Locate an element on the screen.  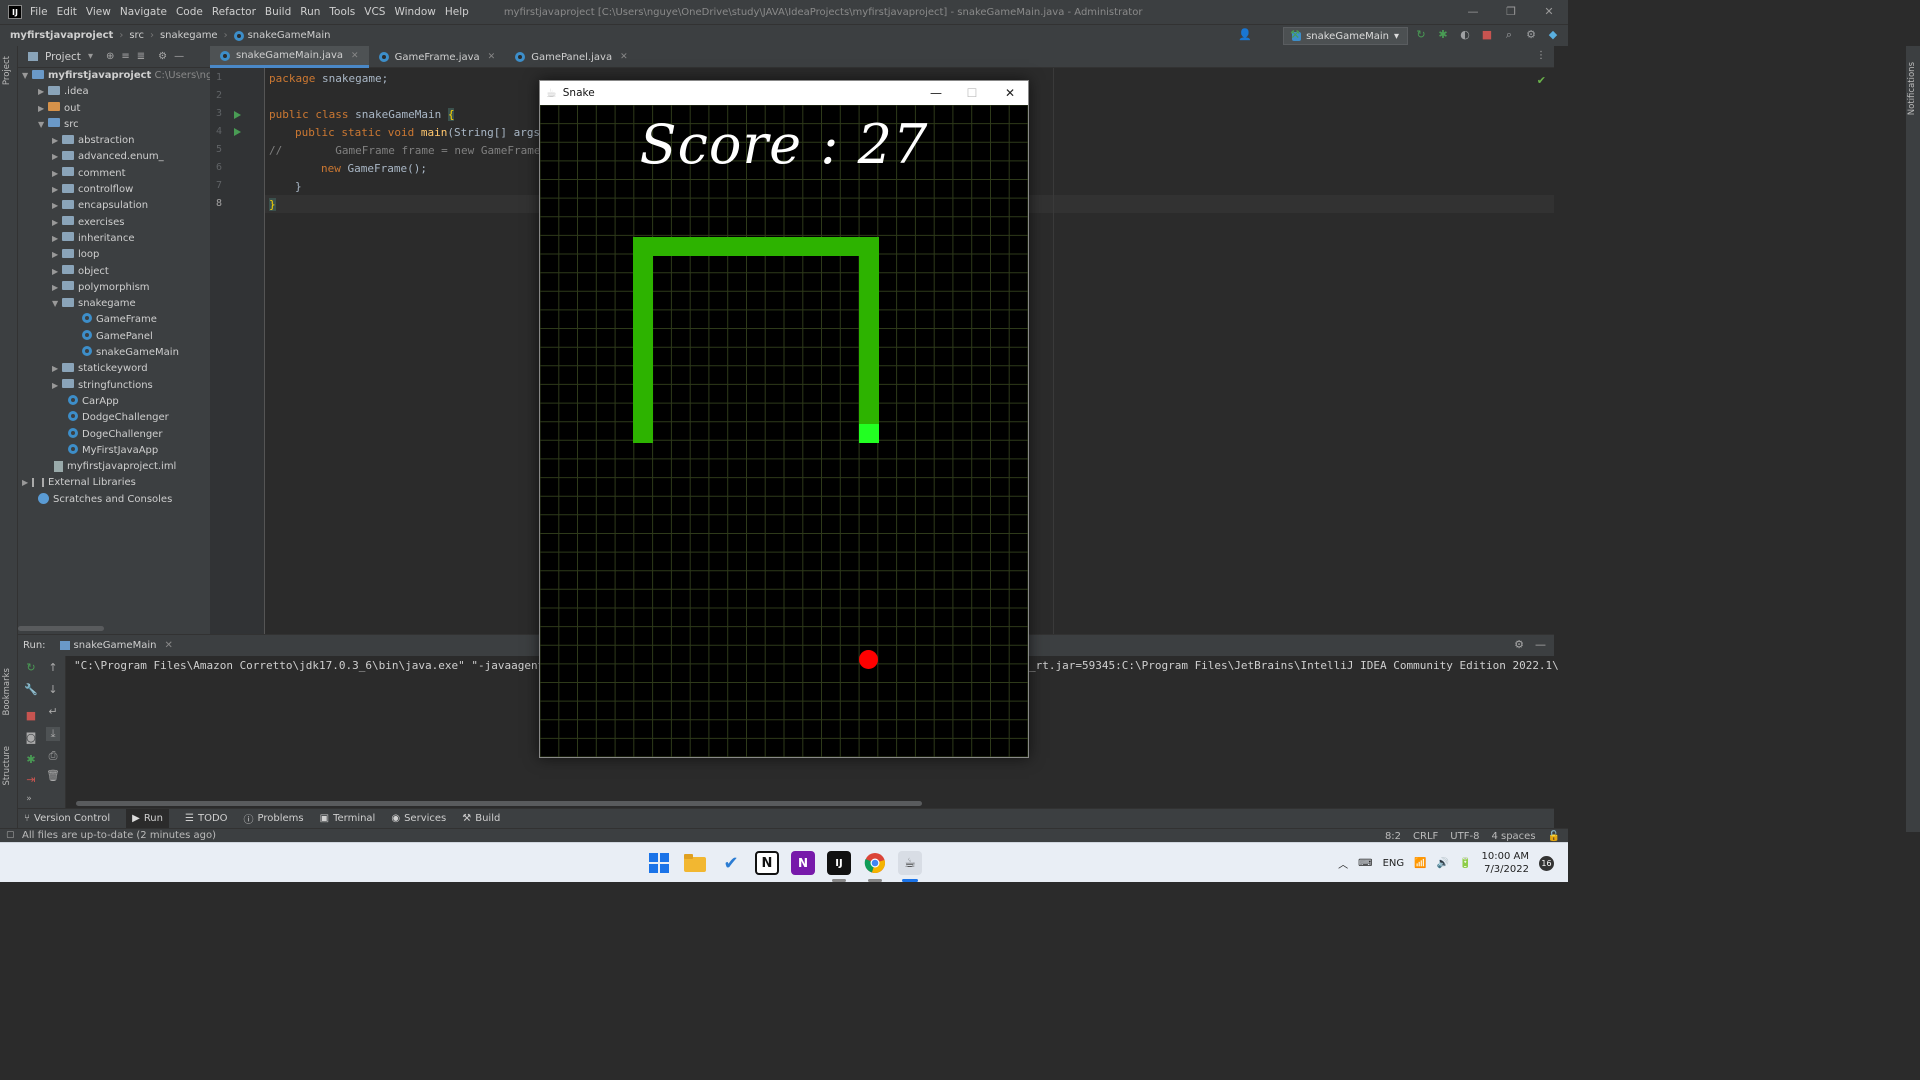
wrench-icon: 🔧 is located at coordinates (31, 689).